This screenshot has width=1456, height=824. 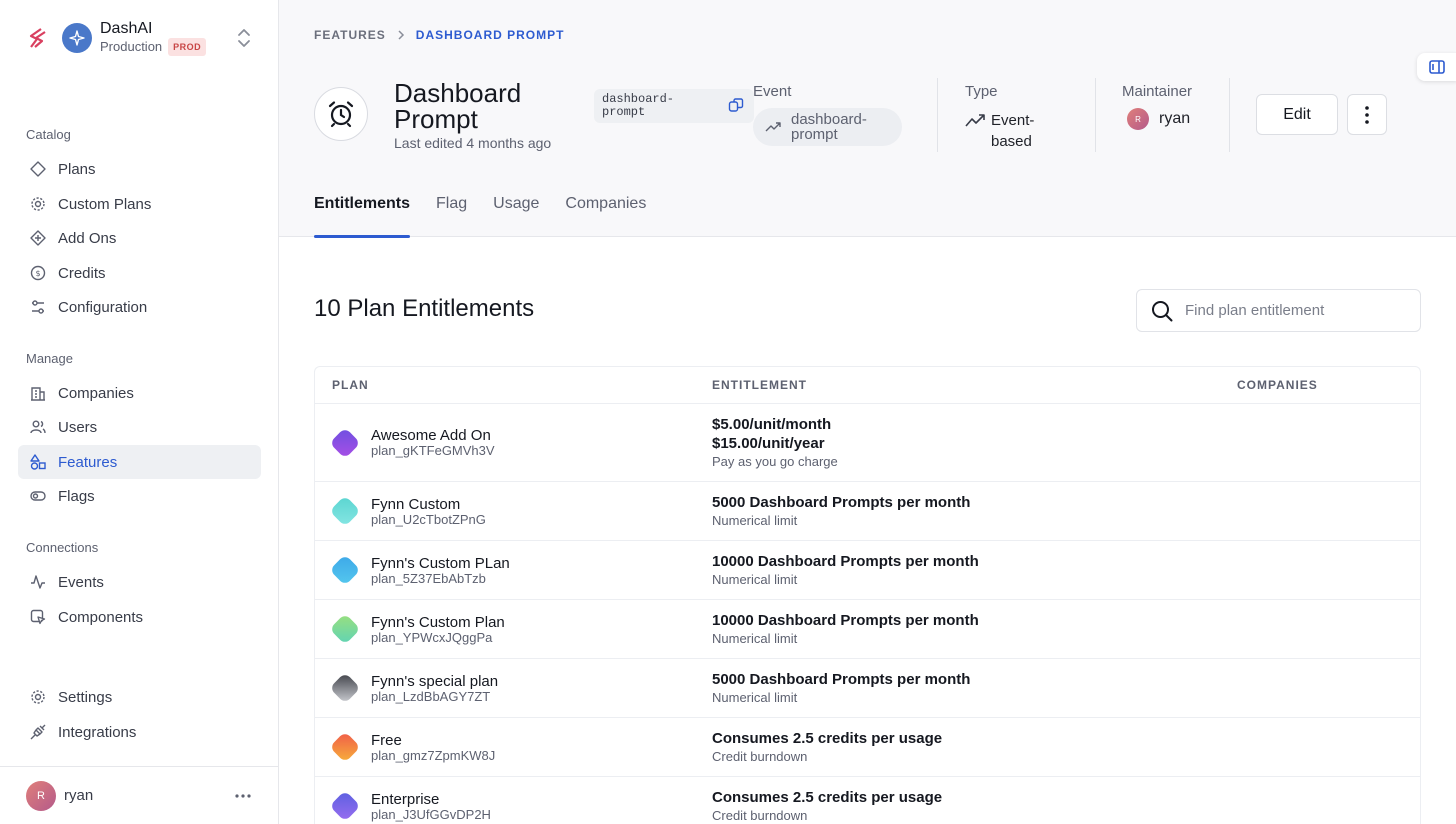 What do you see at coordinates (139, 393) in the screenshot?
I see `sidebar-item-companies: Companies` at bounding box center [139, 393].